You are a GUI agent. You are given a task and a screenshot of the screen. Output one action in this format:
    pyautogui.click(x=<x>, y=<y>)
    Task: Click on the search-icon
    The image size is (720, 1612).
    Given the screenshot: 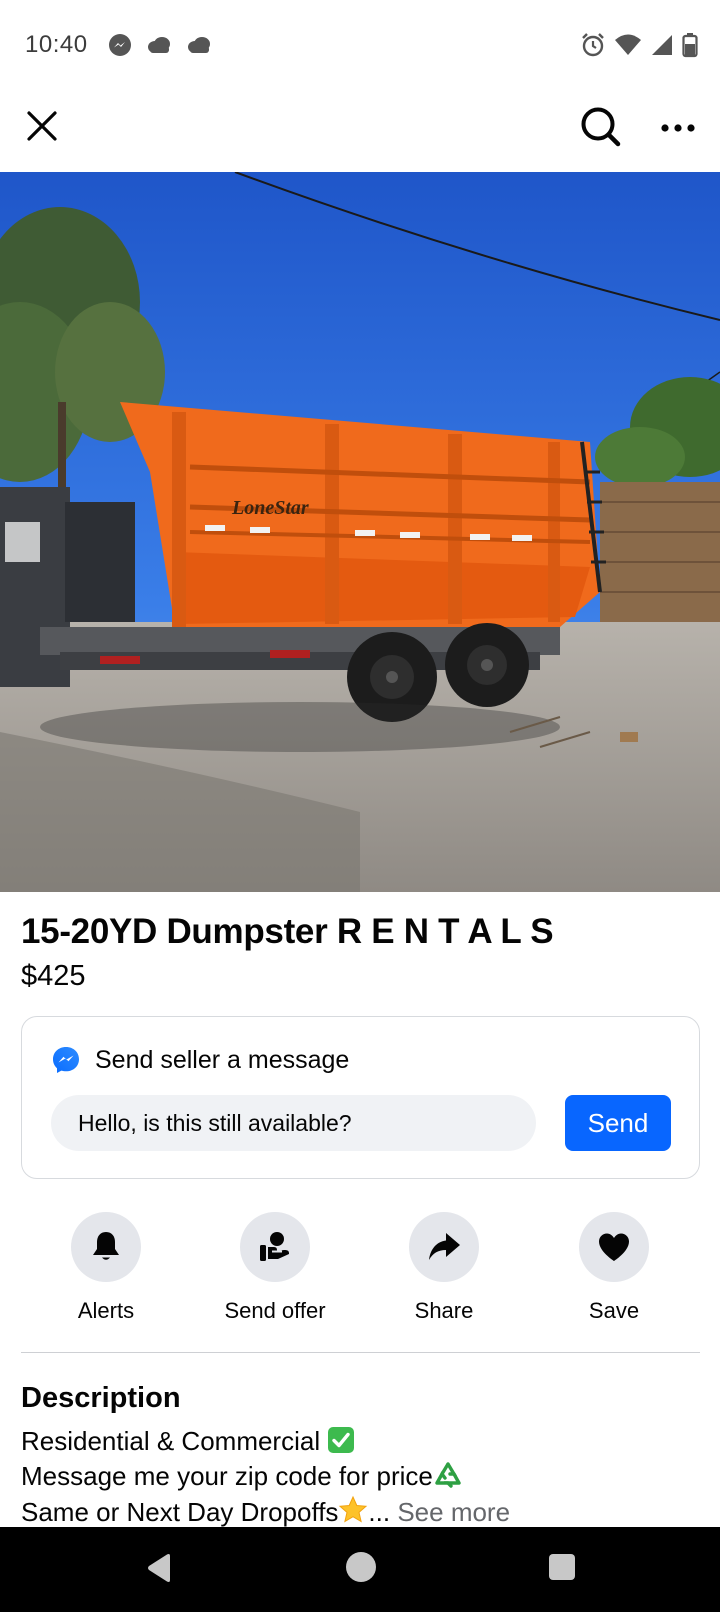 What is the action you would take?
    pyautogui.click(x=601, y=127)
    